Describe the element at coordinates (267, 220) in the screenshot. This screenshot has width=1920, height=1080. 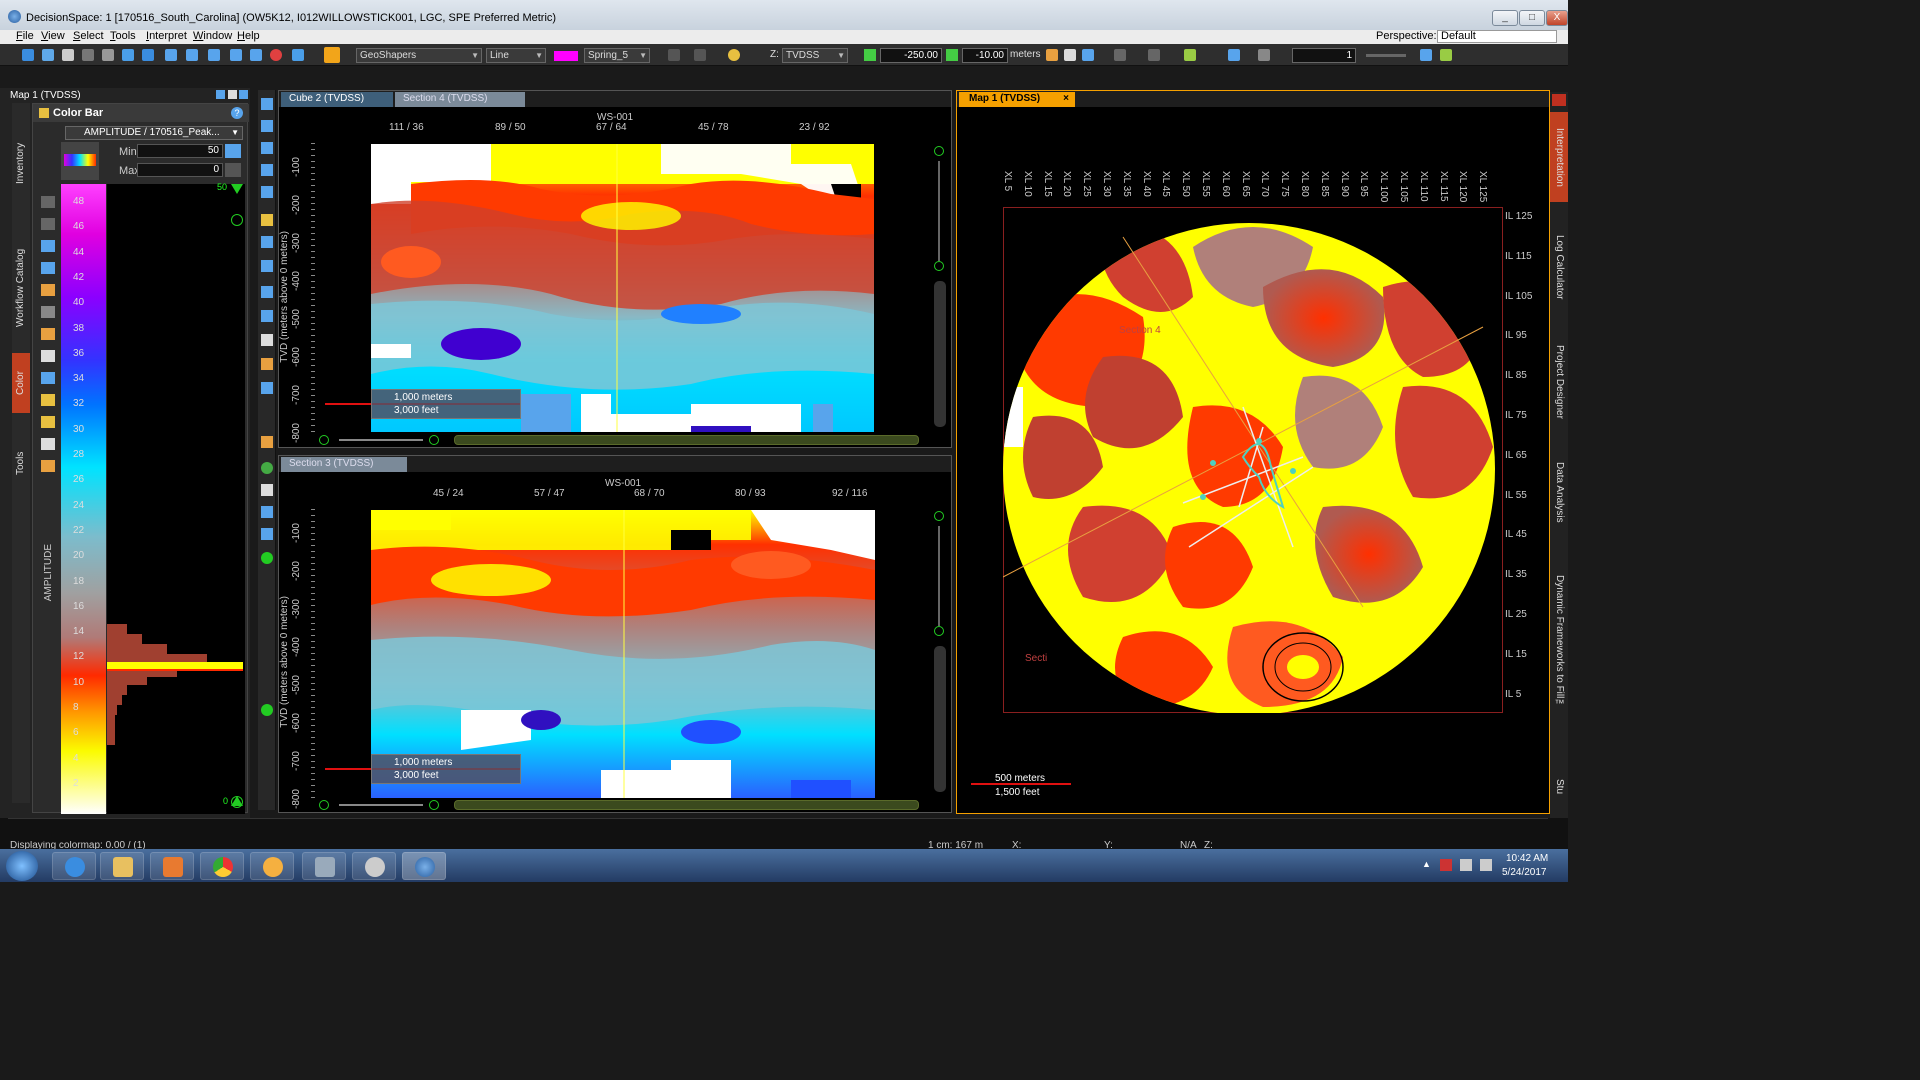
I see `horizon-icon` at that location.